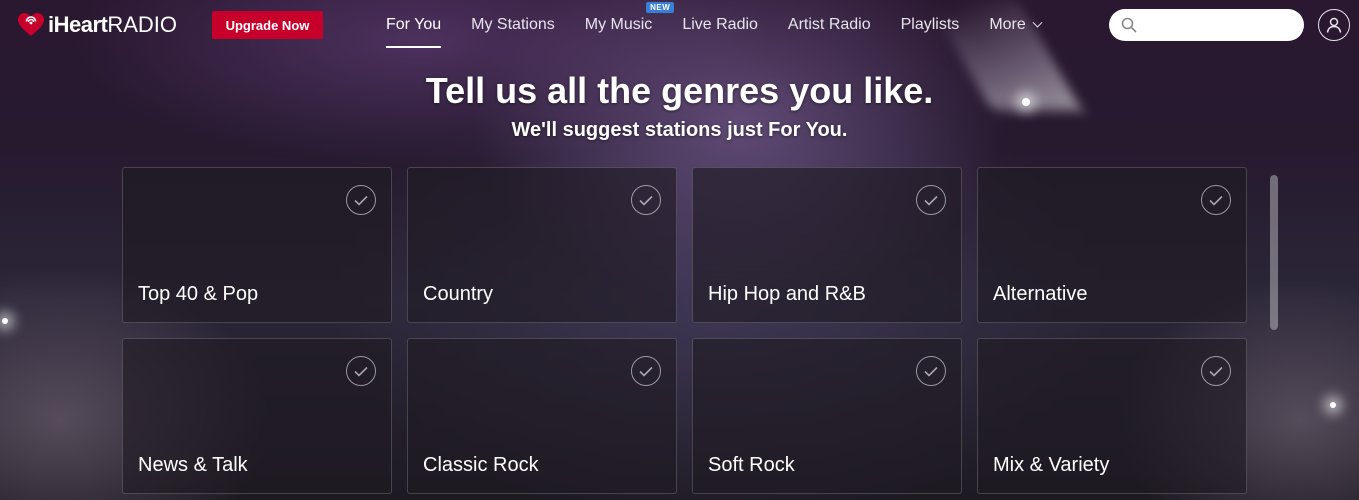 Image resolution: width=1359 pixels, height=500 pixels. I want to click on genre-label: Soft Rock, so click(751, 465).